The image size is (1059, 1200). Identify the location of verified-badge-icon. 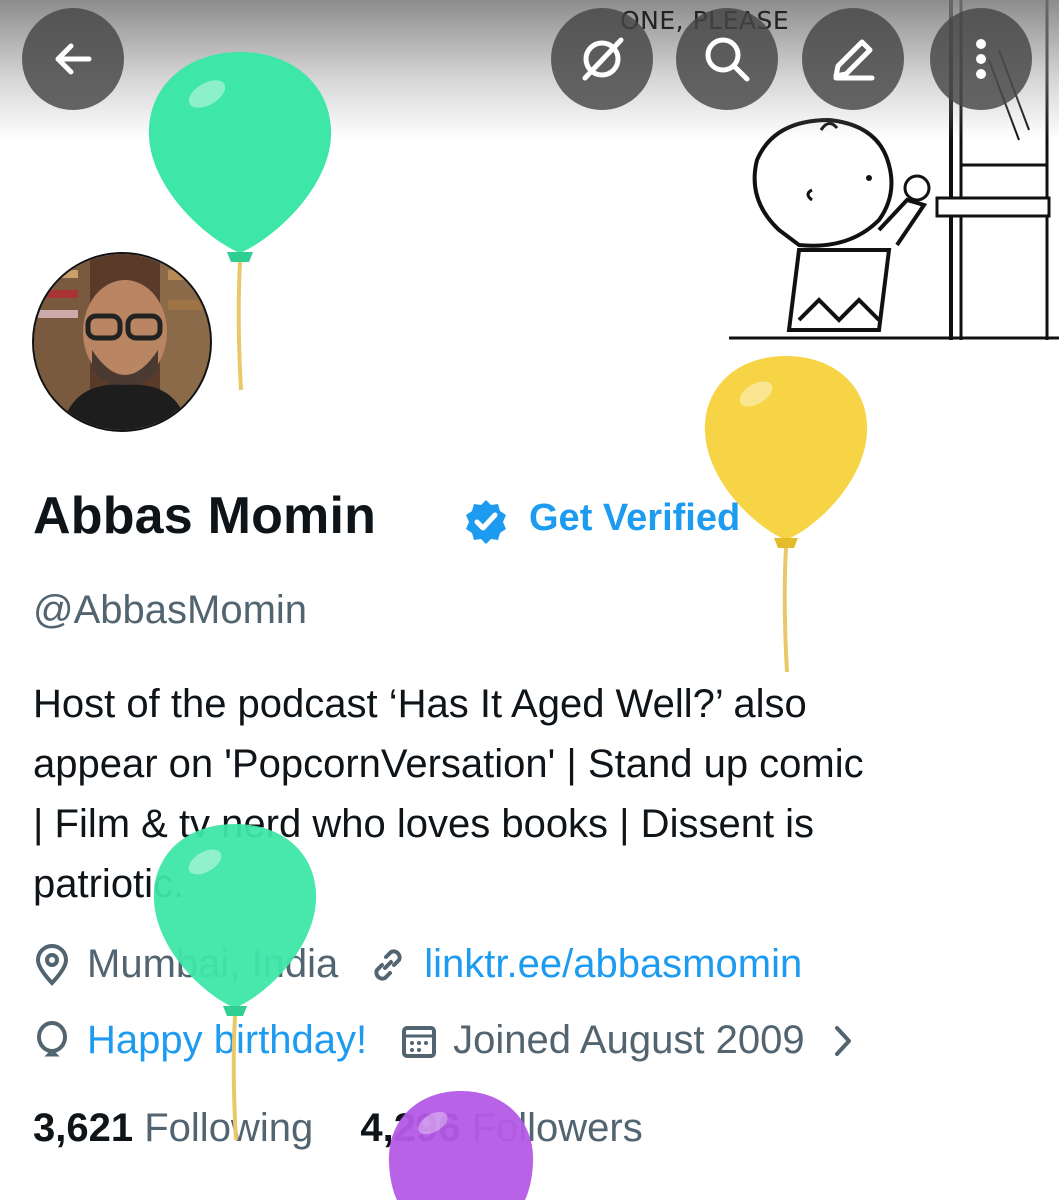
(486, 522).